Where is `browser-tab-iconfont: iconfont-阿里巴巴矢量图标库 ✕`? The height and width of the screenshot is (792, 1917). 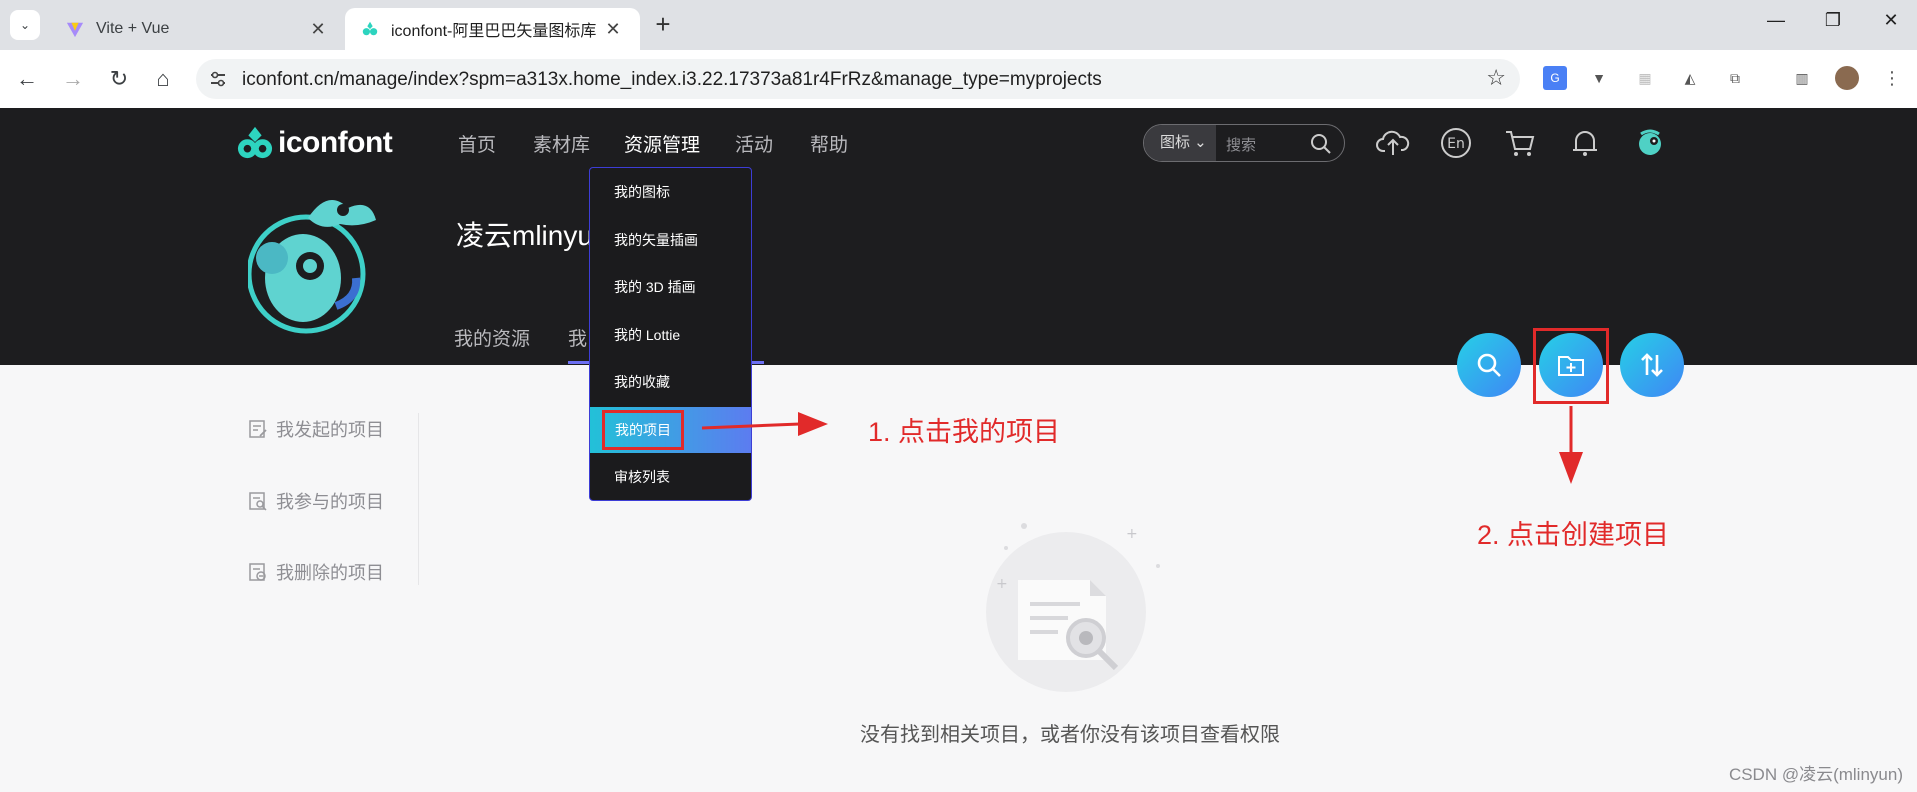 browser-tab-iconfont: iconfont-阿里巴巴矢量图标库 ✕ is located at coordinates (492, 29).